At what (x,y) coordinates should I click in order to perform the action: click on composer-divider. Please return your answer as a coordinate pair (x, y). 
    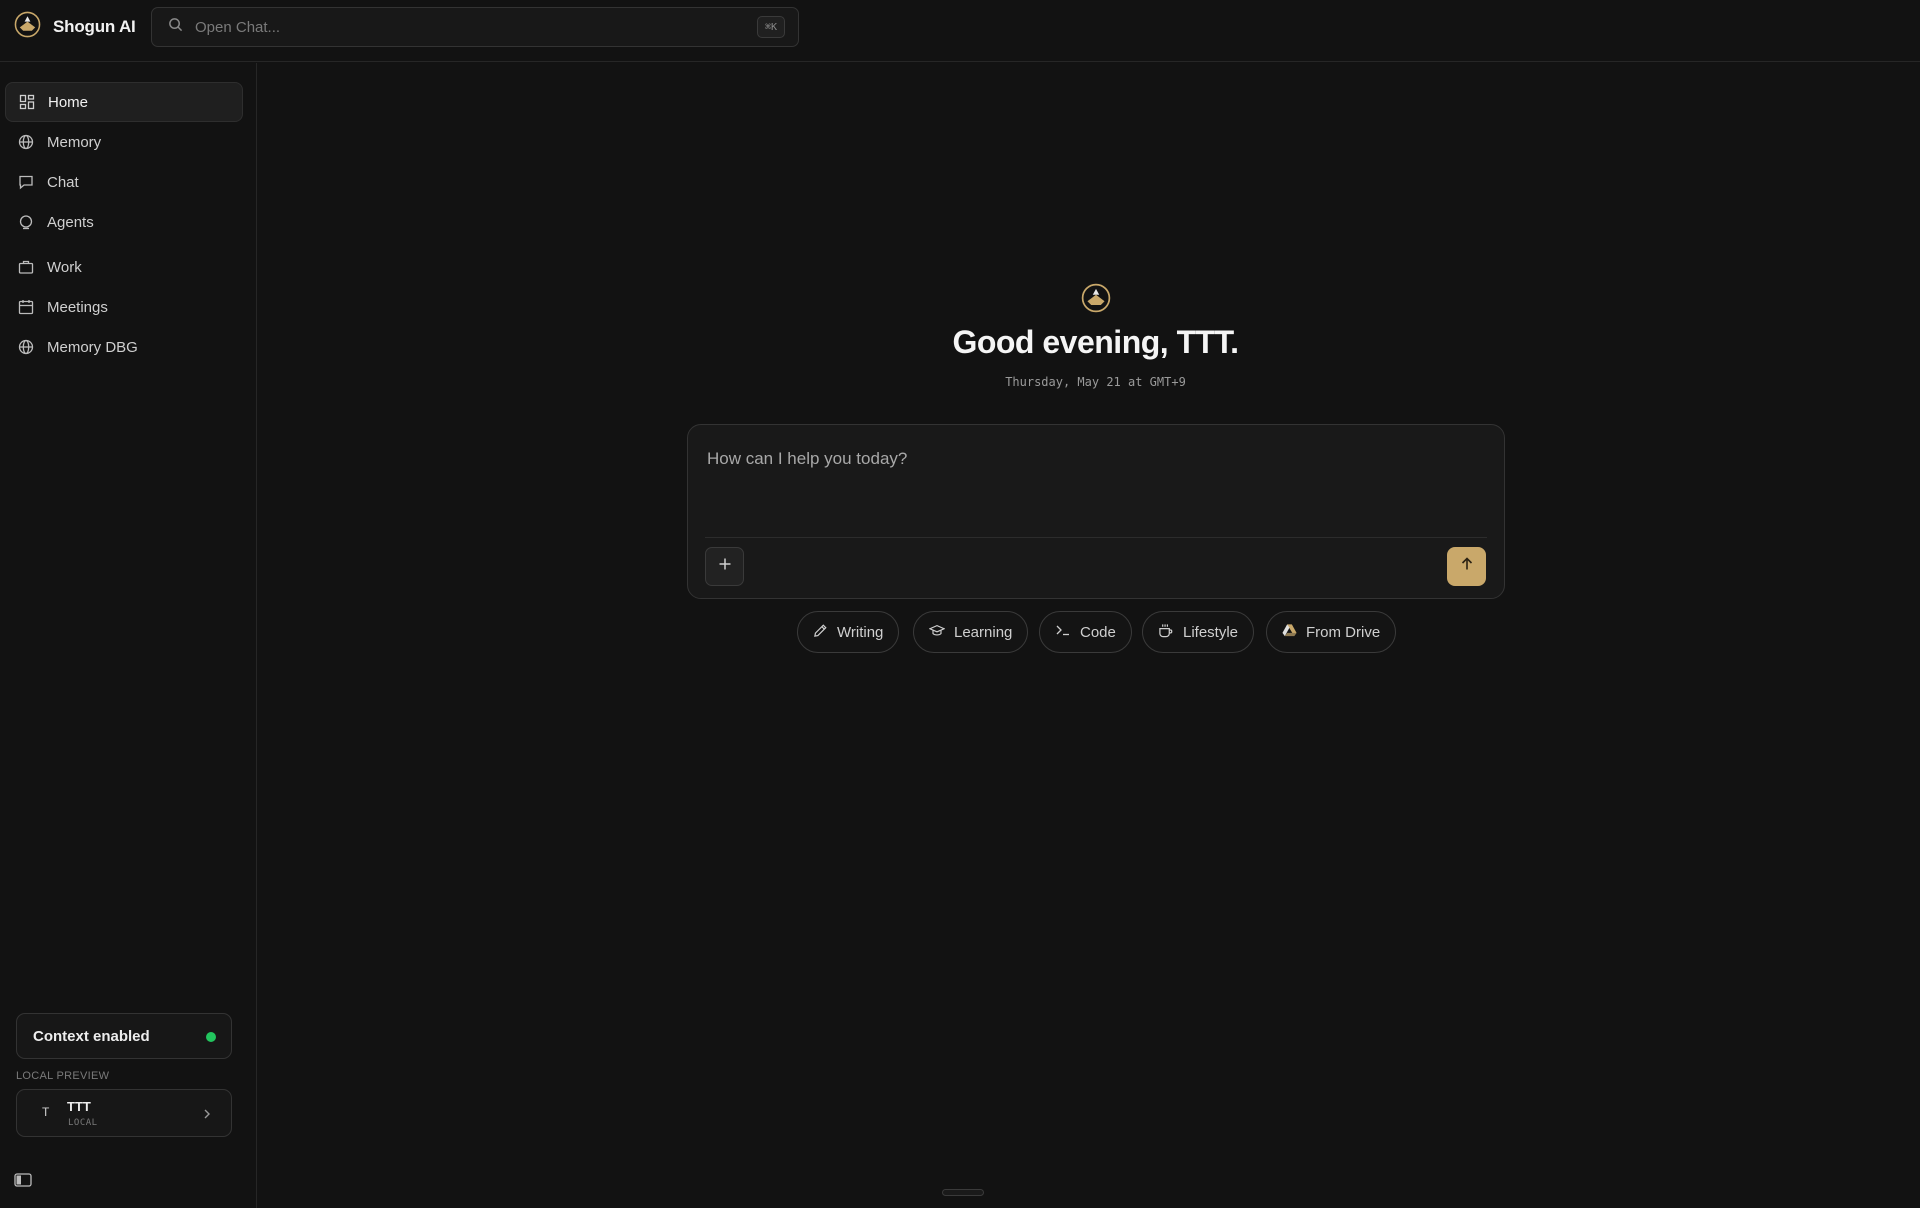
    Looking at the image, I should click on (1096, 537).